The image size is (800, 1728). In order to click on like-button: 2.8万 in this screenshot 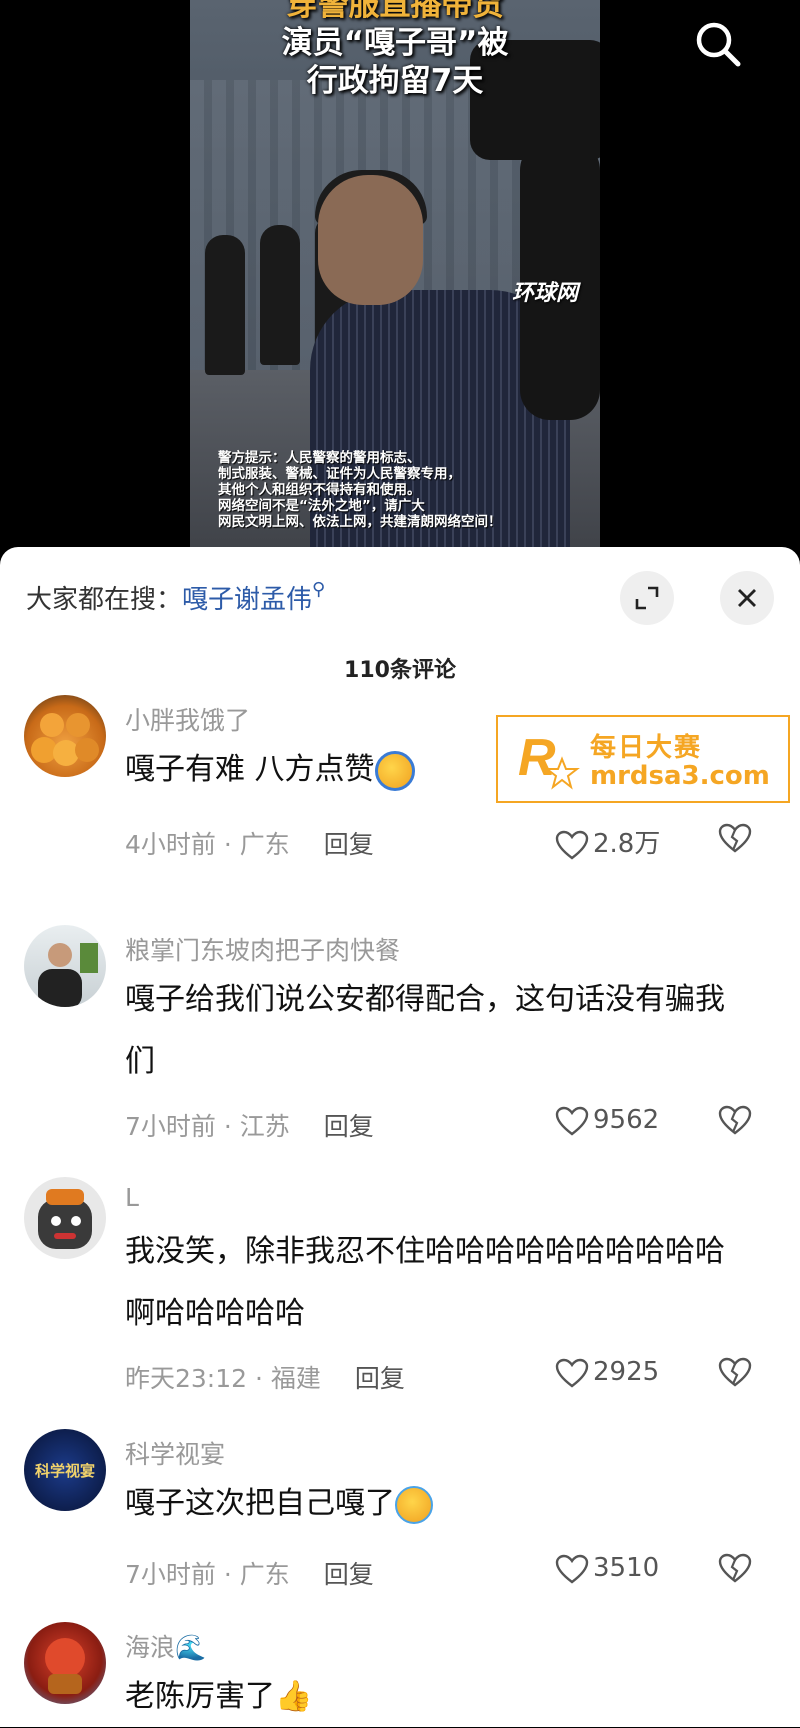, I will do `click(607, 841)`.